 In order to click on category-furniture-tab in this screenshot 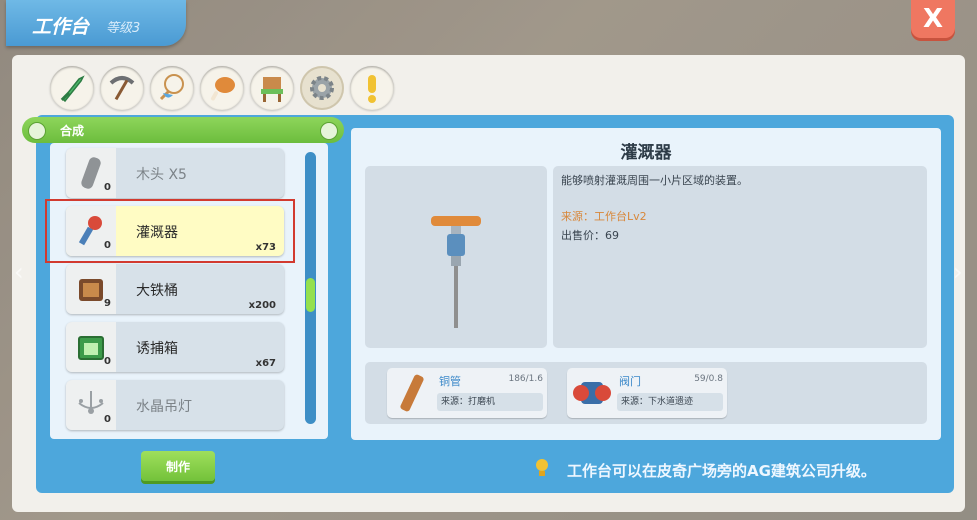, I will do `click(272, 88)`.